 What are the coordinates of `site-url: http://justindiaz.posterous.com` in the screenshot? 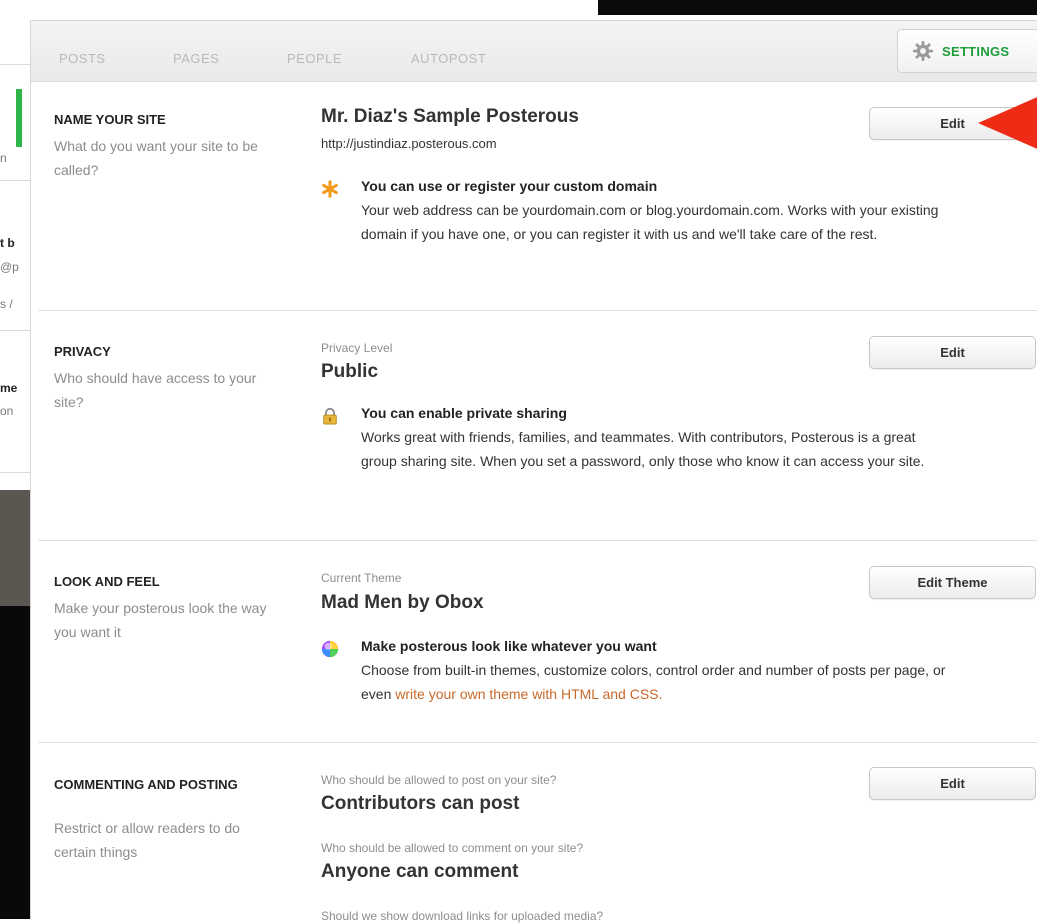 It's located at (409, 143).